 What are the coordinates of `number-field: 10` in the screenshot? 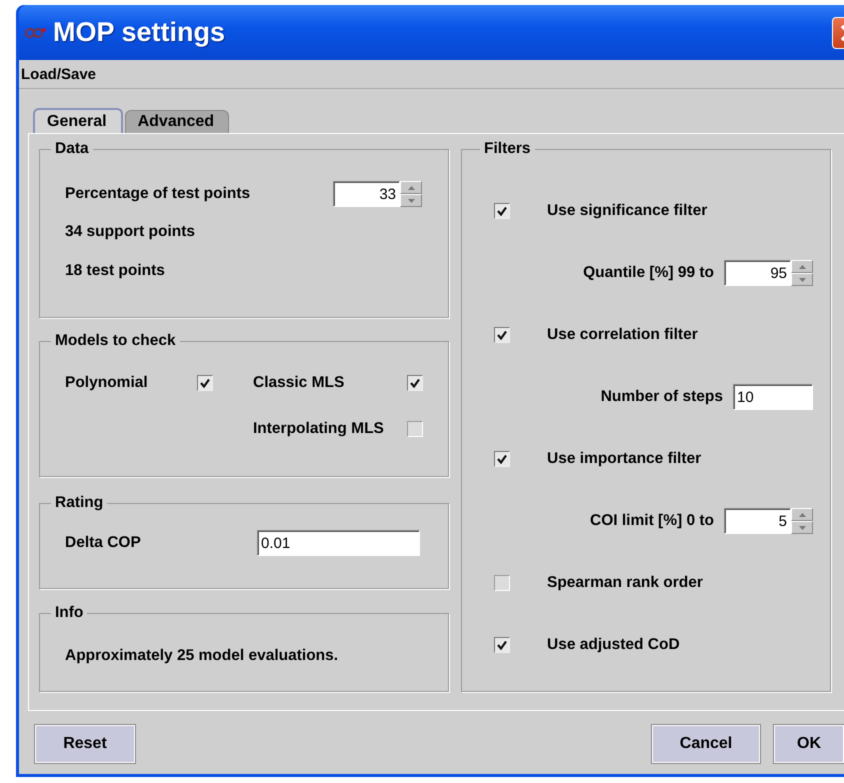 It's located at (773, 397).